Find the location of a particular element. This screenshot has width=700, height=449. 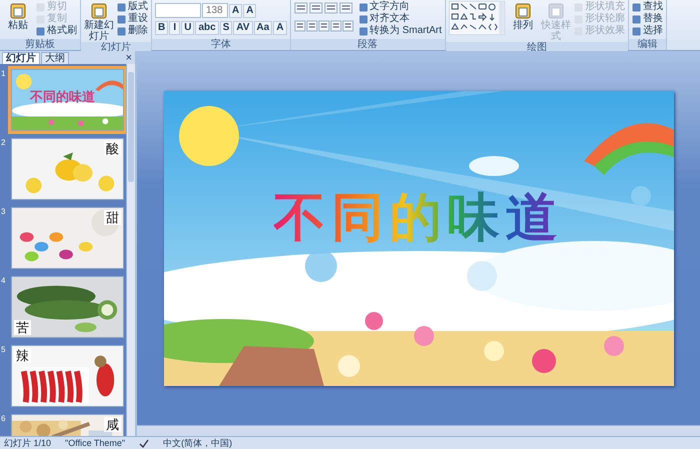

ribbon-button: 格式刷 is located at coordinates (56, 31).